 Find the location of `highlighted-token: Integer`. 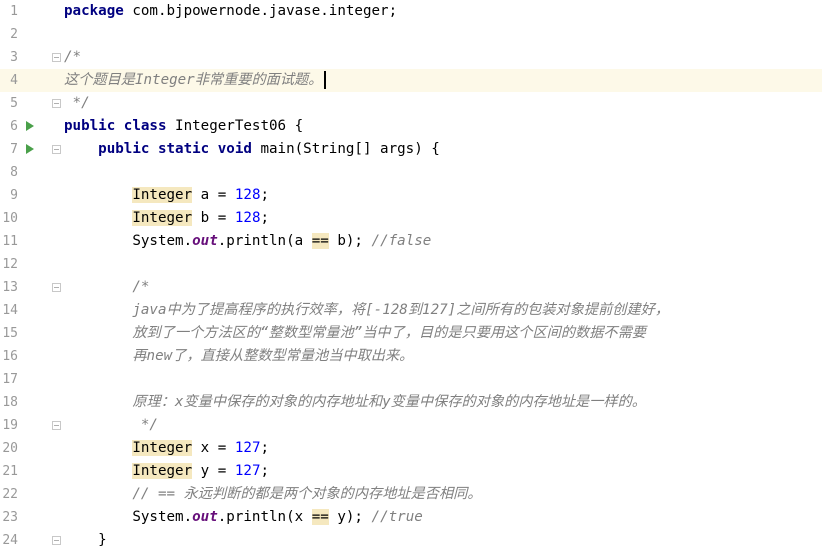

highlighted-token: Integer is located at coordinates (162, 471).